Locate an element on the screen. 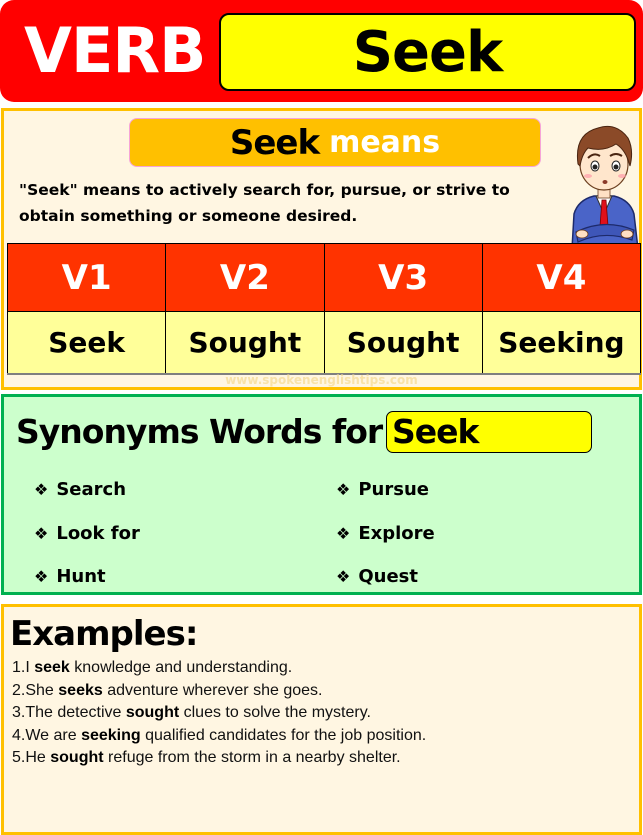 The height and width of the screenshot is (835, 643). example-verb: seeking is located at coordinates (111, 735).